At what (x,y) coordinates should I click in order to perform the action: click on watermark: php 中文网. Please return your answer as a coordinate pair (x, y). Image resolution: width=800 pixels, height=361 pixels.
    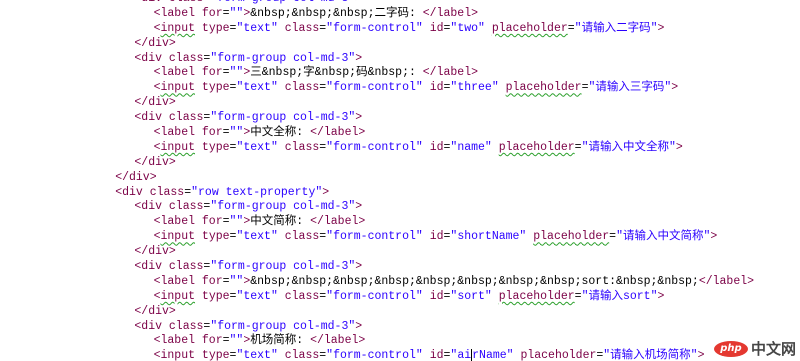
    Looking at the image, I should click on (754, 348).